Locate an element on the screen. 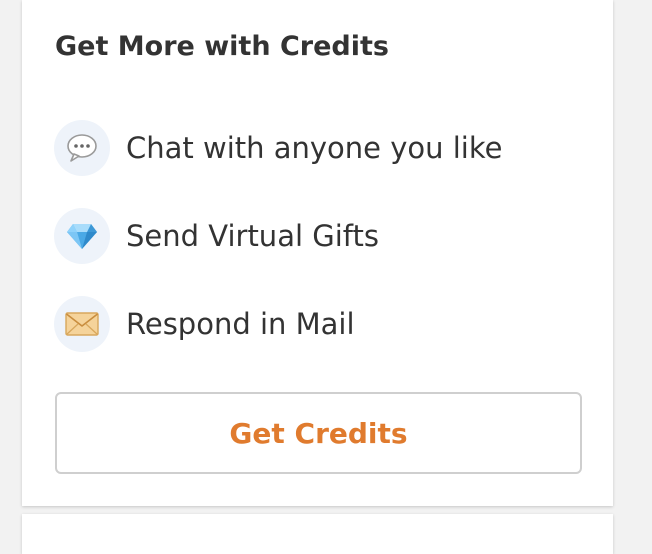  card-title: Get More with Credits is located at coordinates (222, 46).